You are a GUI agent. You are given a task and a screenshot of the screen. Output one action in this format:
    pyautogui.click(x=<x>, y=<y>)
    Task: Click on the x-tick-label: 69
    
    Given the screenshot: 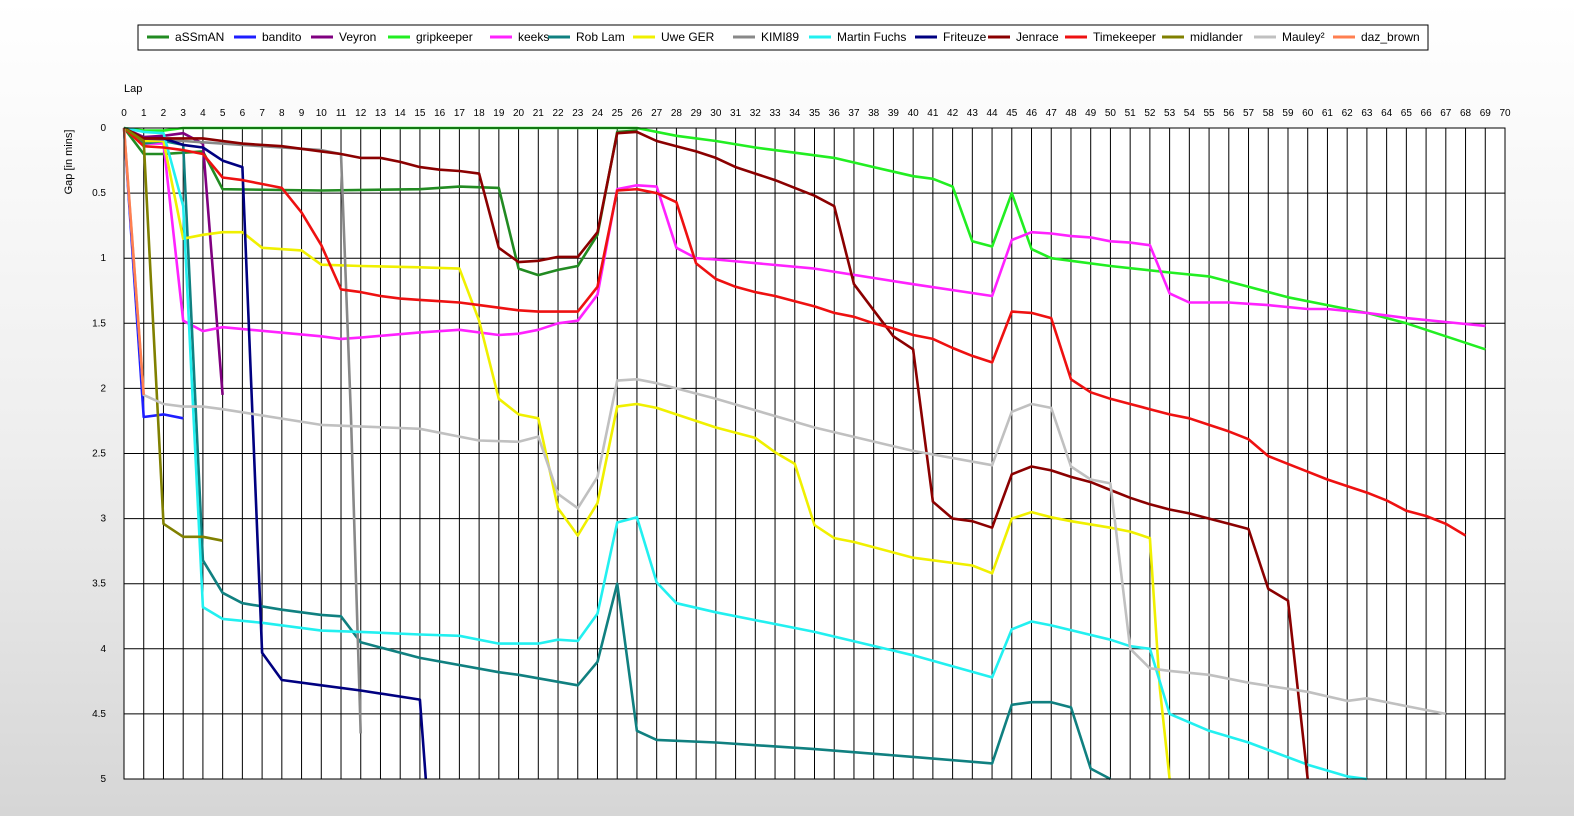 What is the action you would take?
    pyautogui.click(x=1486, y=113)
    